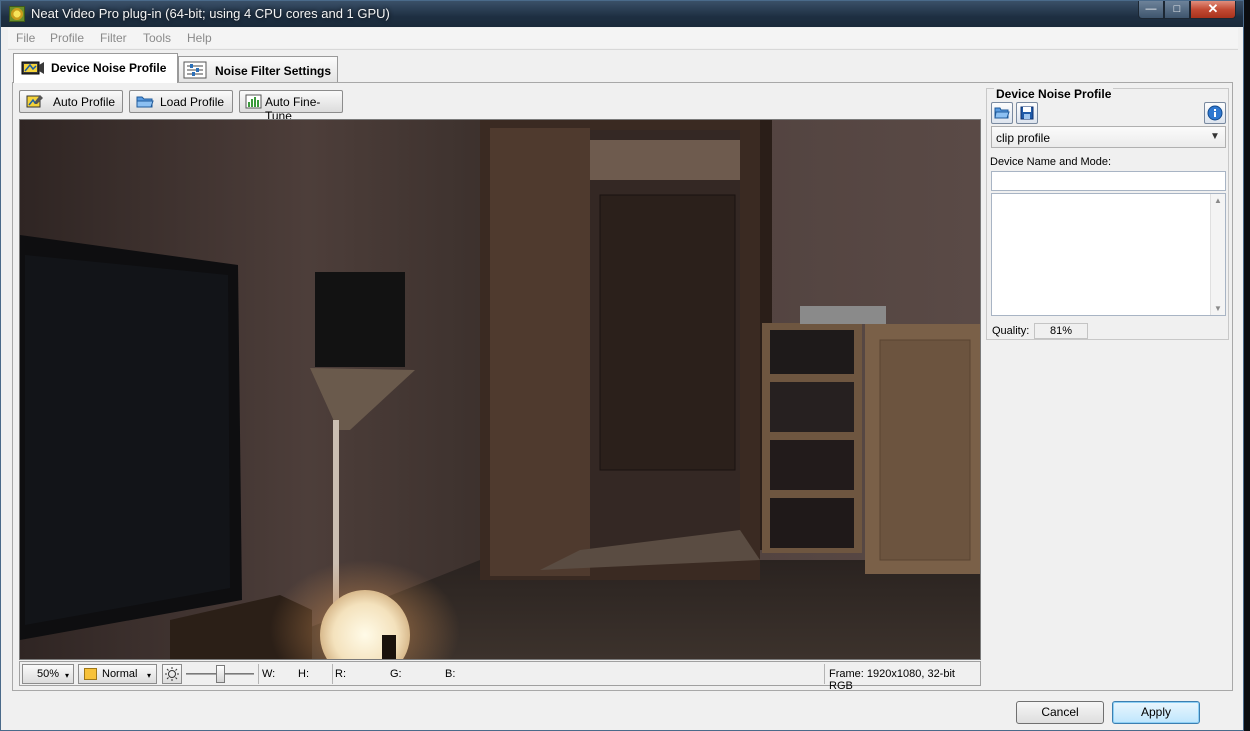 The width and height of the screenshot is (1250, 731). I want to click on background-desktop-strip, so click(1247, 365).